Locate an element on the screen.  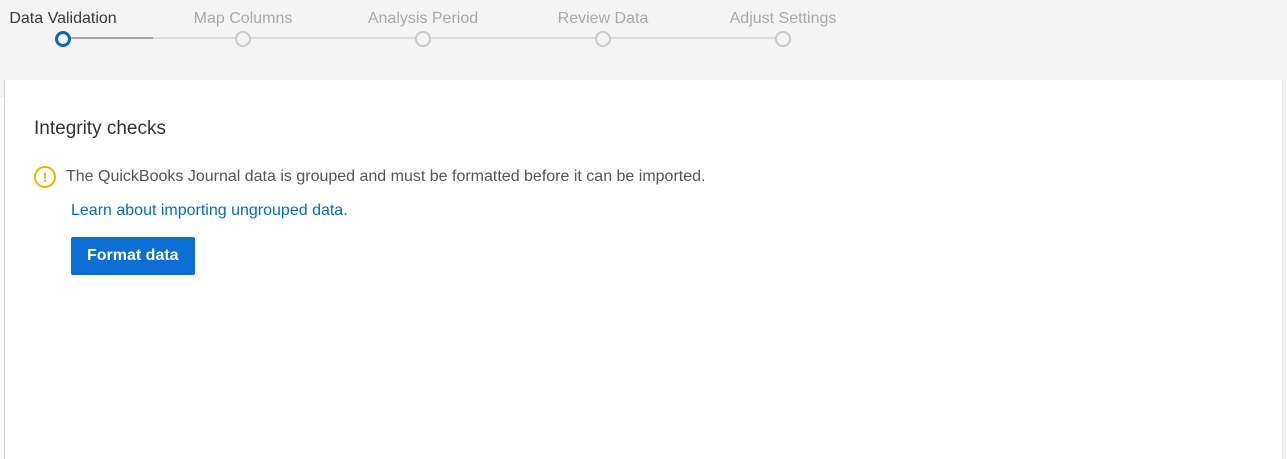
step-dot-analysis-period is located at coordinates (423, 39).